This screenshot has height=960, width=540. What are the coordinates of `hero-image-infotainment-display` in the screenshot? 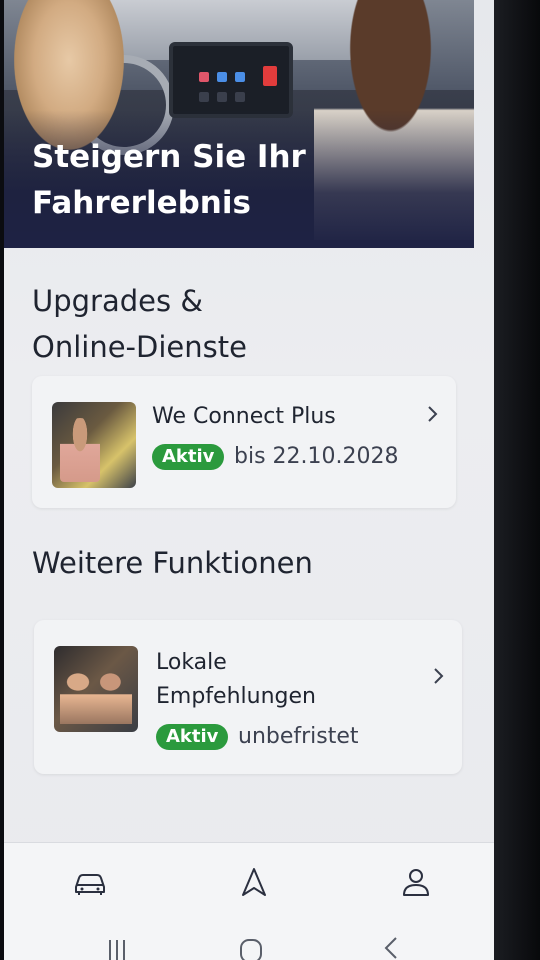 It's located at (231, 80).